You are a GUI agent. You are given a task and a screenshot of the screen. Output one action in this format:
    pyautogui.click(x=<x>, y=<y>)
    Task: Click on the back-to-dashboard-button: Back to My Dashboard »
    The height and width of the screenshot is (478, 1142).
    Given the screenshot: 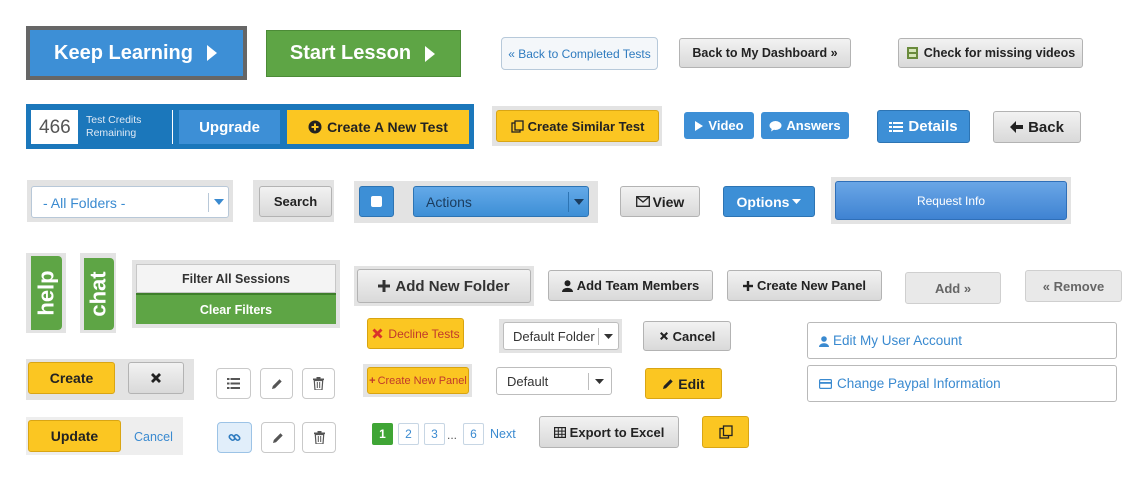 What is the action you would take?
    pyautogui.click(x=765, y=53)
    